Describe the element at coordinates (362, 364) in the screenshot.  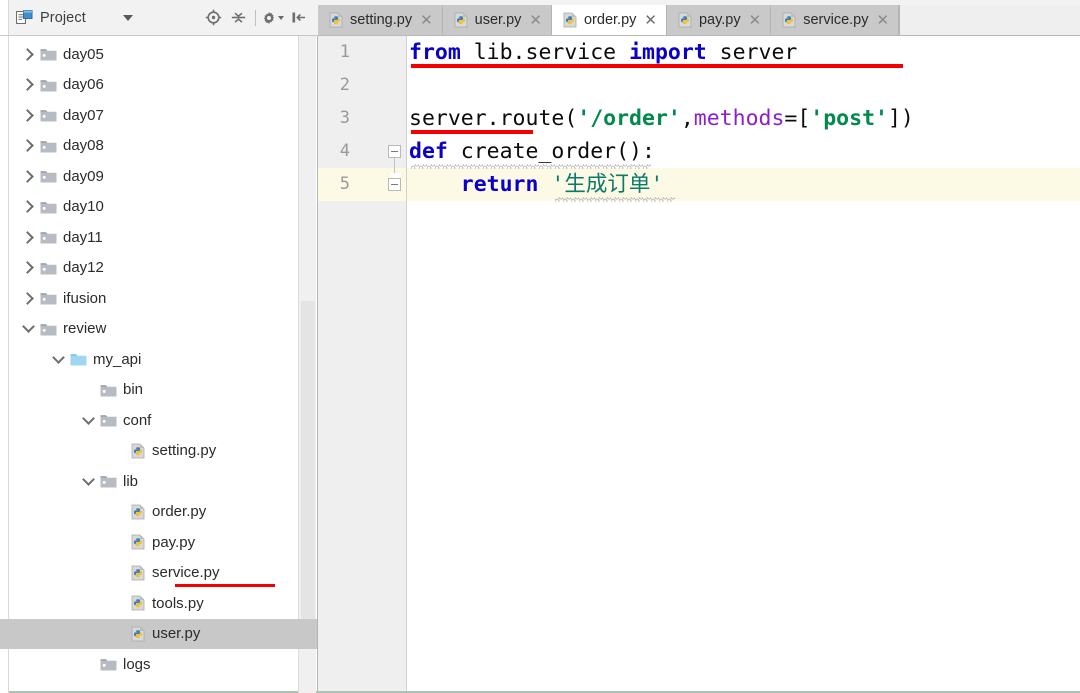
I see `editor-gutter: 1 2 3 4 5` at that location.